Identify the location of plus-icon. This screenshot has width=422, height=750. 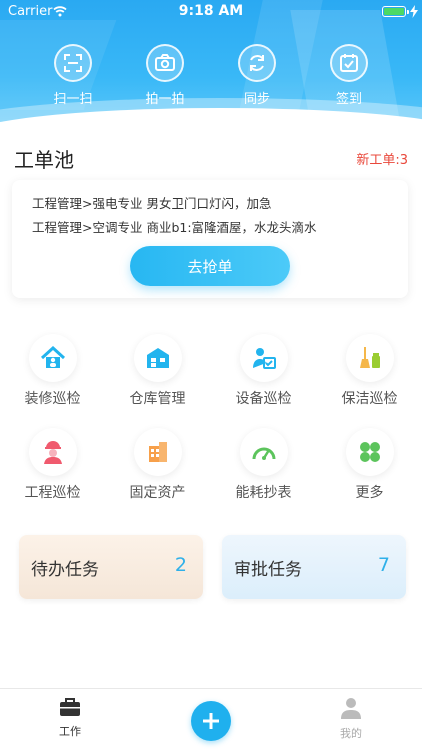
(211, 721).